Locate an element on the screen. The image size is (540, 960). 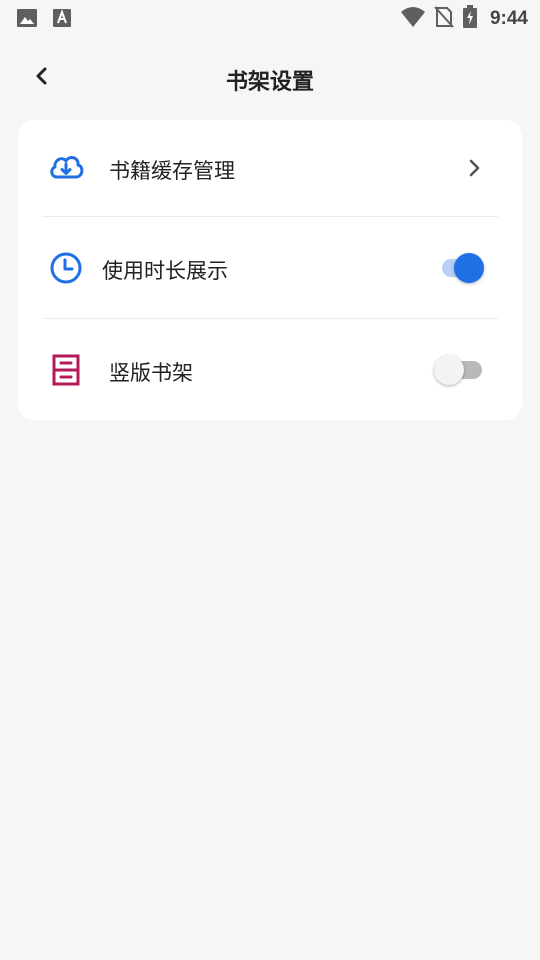
chevron-right-icon is located at coordinates (474, 168).